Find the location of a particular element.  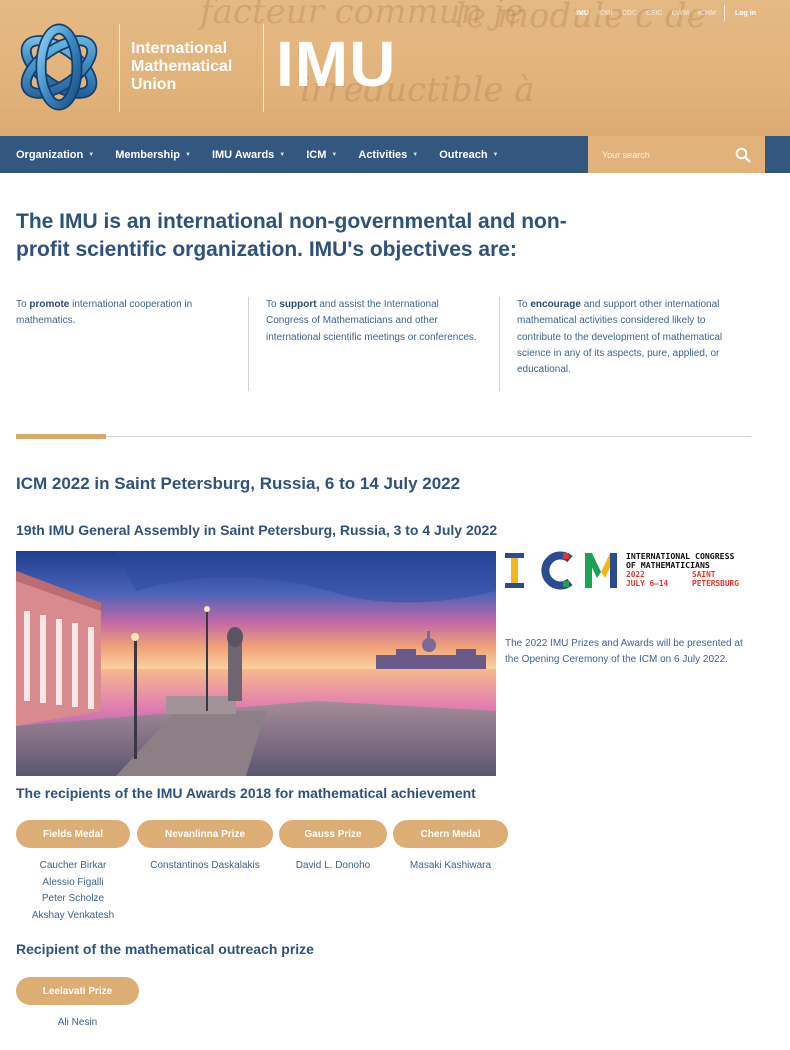

org-name: International Mathematical Union is located at coordinates (181, 67).